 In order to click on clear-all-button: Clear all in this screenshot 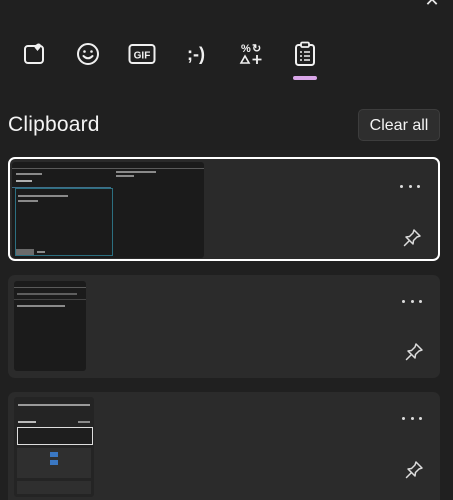, I will do `click(399, 125)`.